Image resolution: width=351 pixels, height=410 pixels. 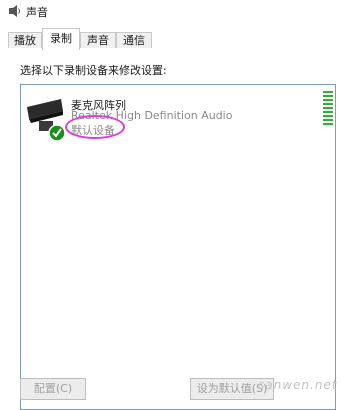 What do you see at coordinates (95, 127) in the screenshot?
I see `highlight-annotation` at bounding box center [95, 127].